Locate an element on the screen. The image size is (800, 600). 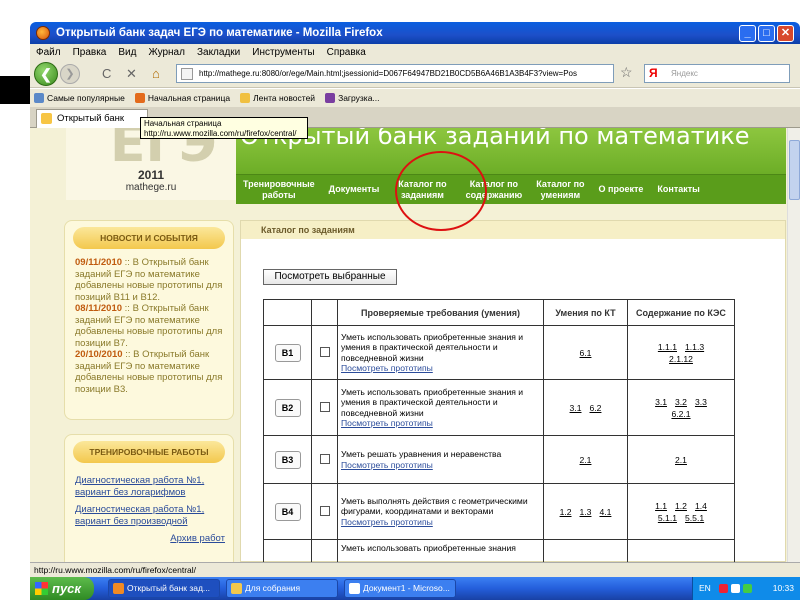
nav-training: Тренировочные работы is located at coordinates (279, 190).